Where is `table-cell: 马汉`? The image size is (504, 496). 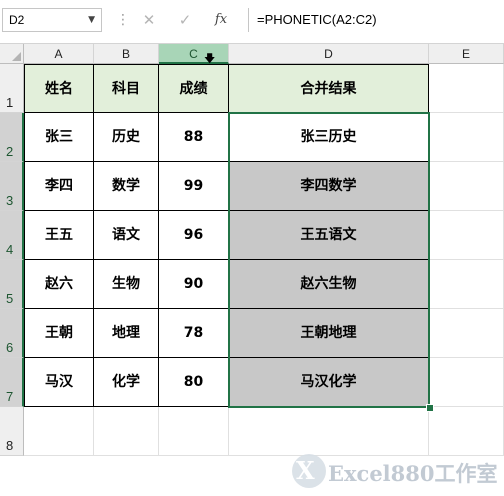
table-cell: 马汉 is located at coordinates (59, 382).